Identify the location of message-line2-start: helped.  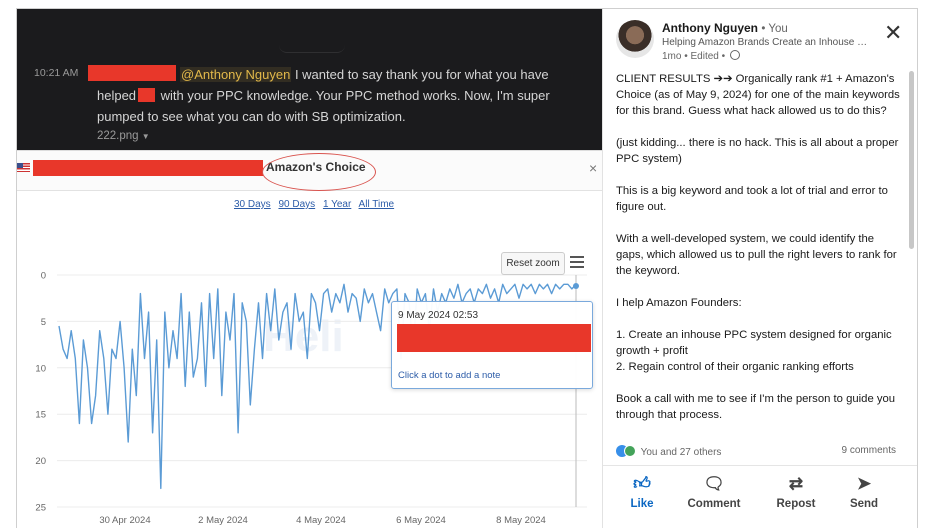
(117, 95).